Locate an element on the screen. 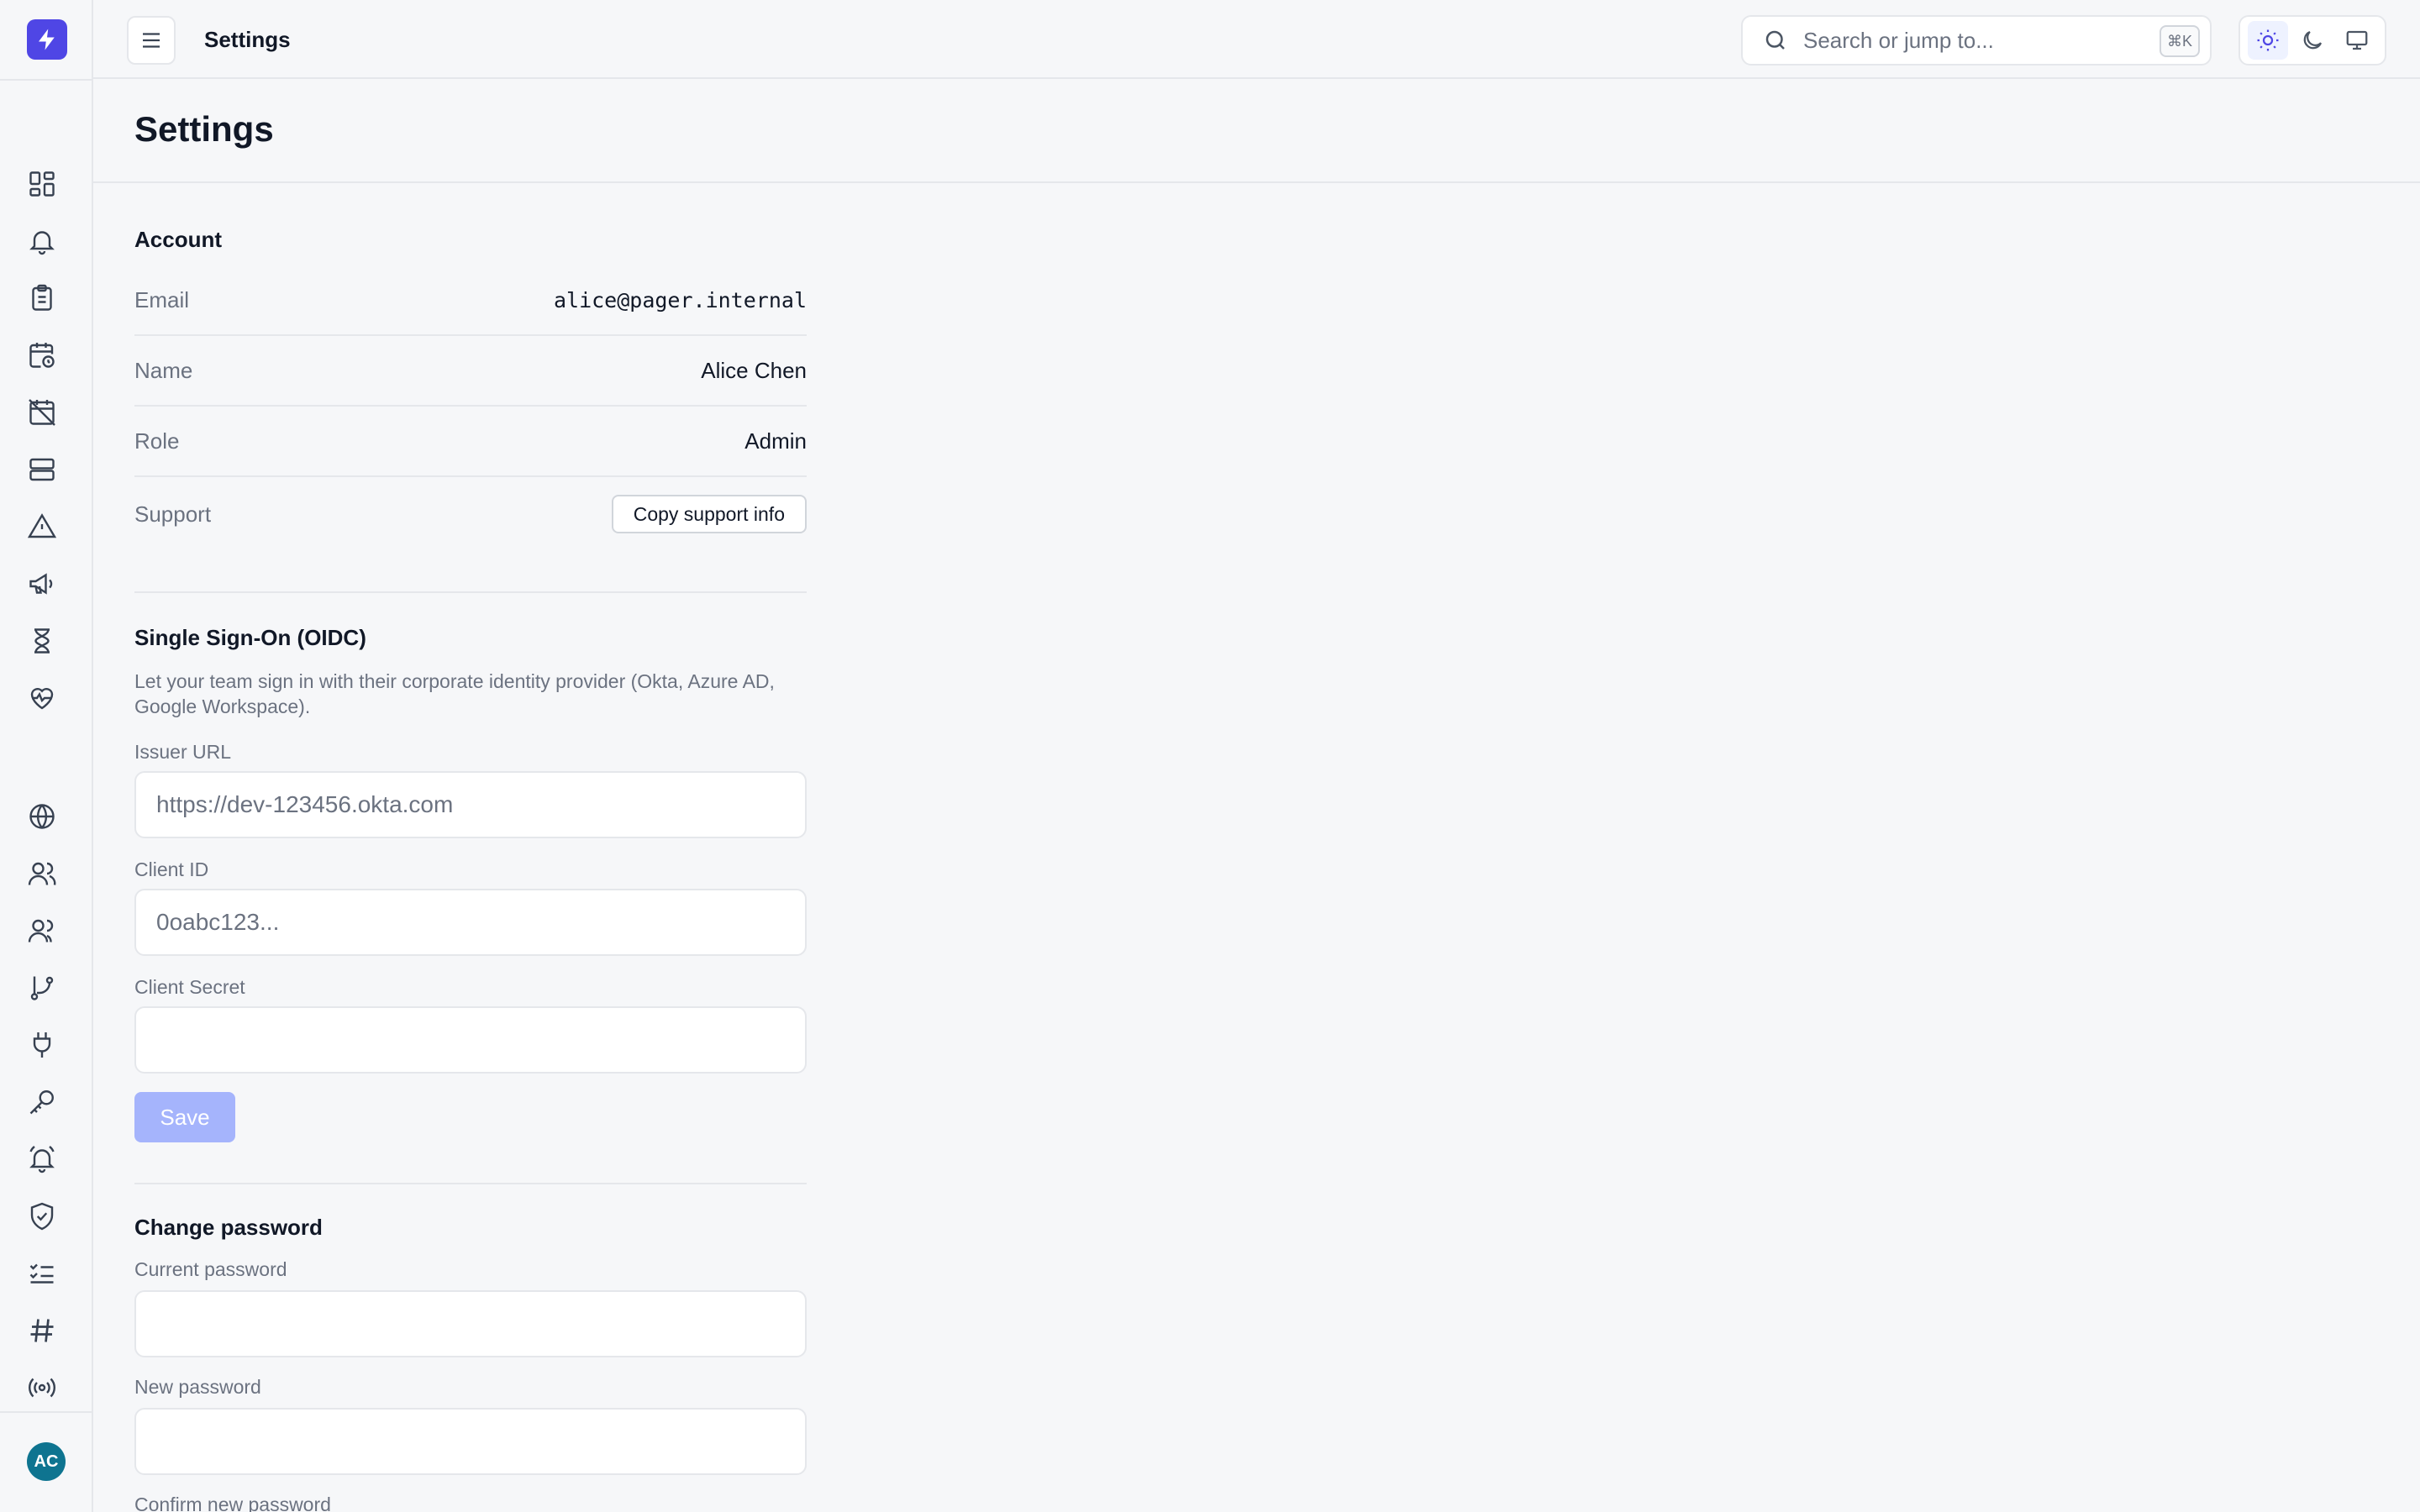  page-header: Settings is located at coordinates (1256, 131).